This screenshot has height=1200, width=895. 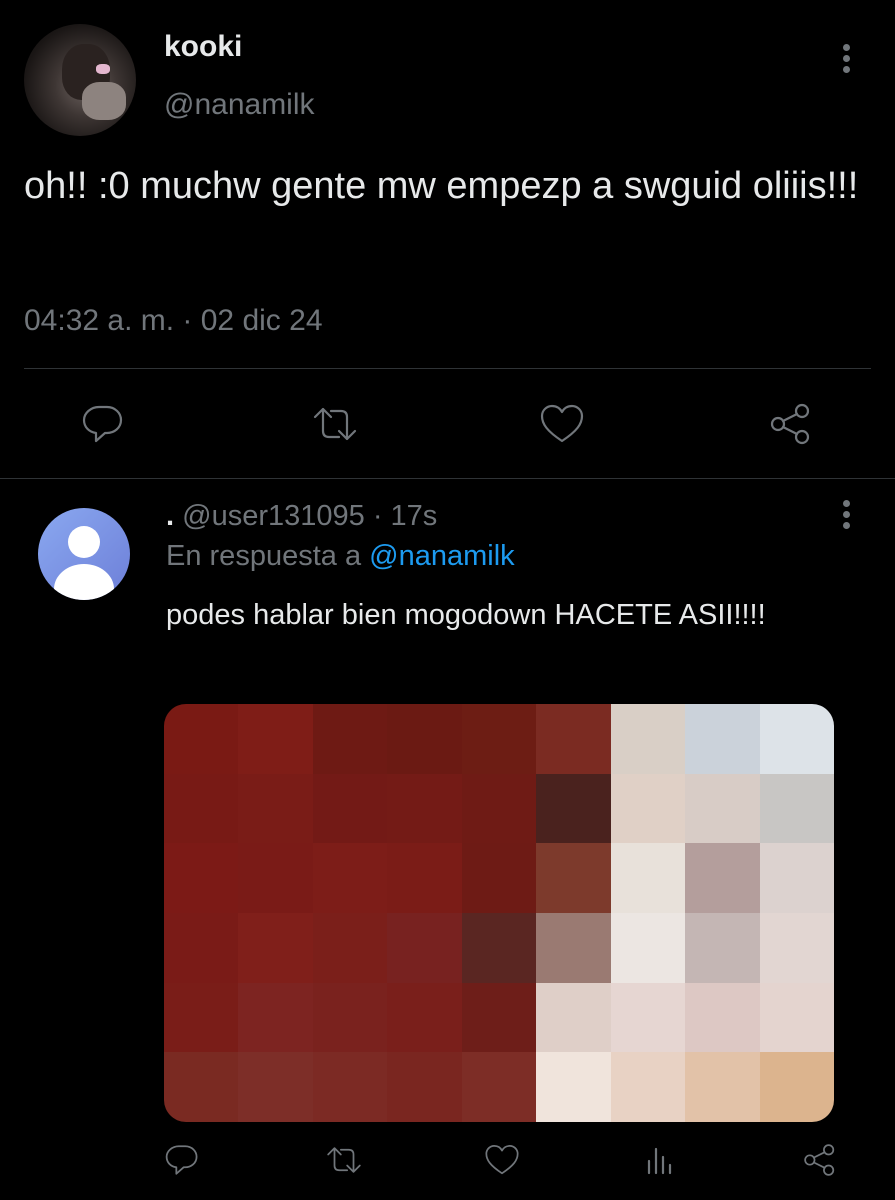 What do you see at coordinates (442, 556) in the screenshot?
I see `in-reply-to-mention: @nanamilk` at bounding box center [442, 556].